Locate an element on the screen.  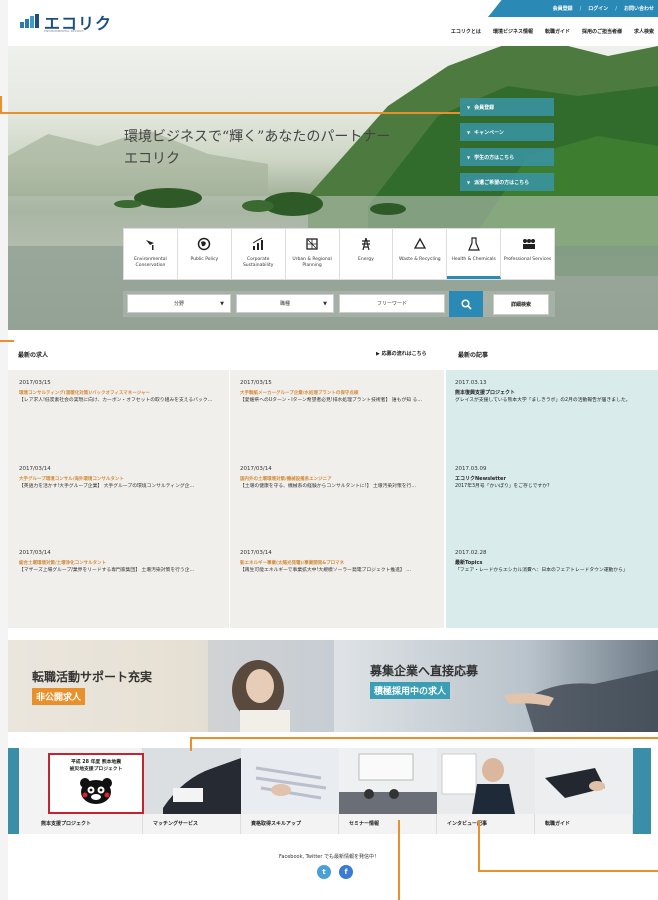
banner-right-heading: 募集企業へ直接応募 is located at coordinates (424, 671).